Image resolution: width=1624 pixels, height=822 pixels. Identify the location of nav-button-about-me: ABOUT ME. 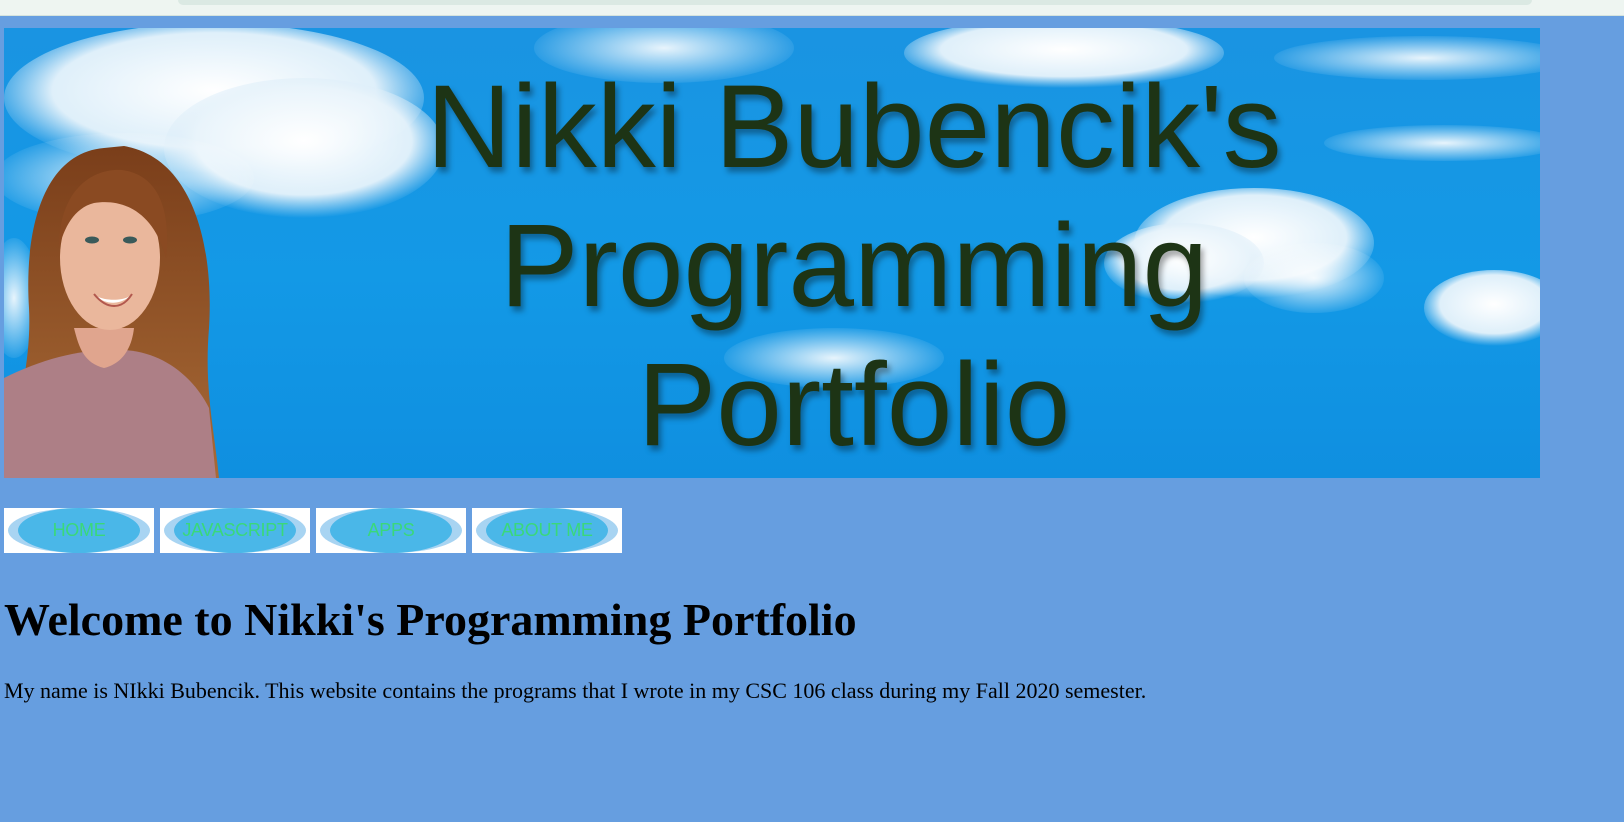
(547, 530).